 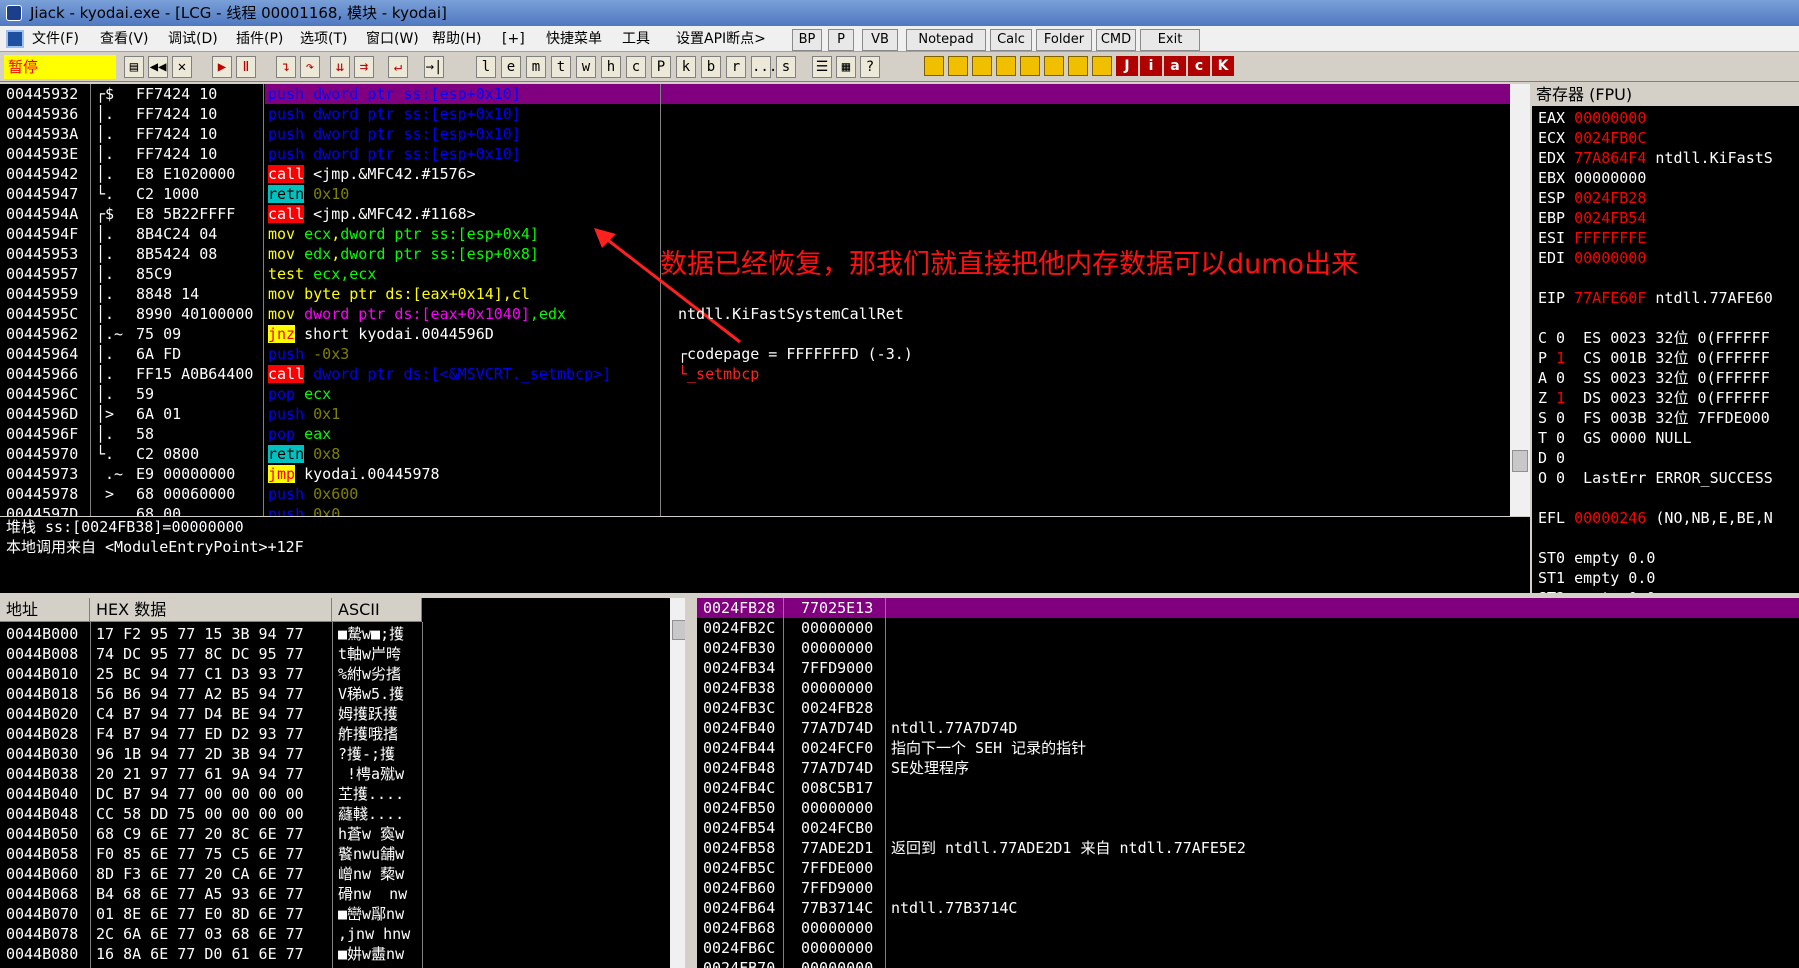 What do you see at coordinates (55, 39) in the screenshot?
I see `menu-item: 文件(F)` at bounding box center [55, 39].